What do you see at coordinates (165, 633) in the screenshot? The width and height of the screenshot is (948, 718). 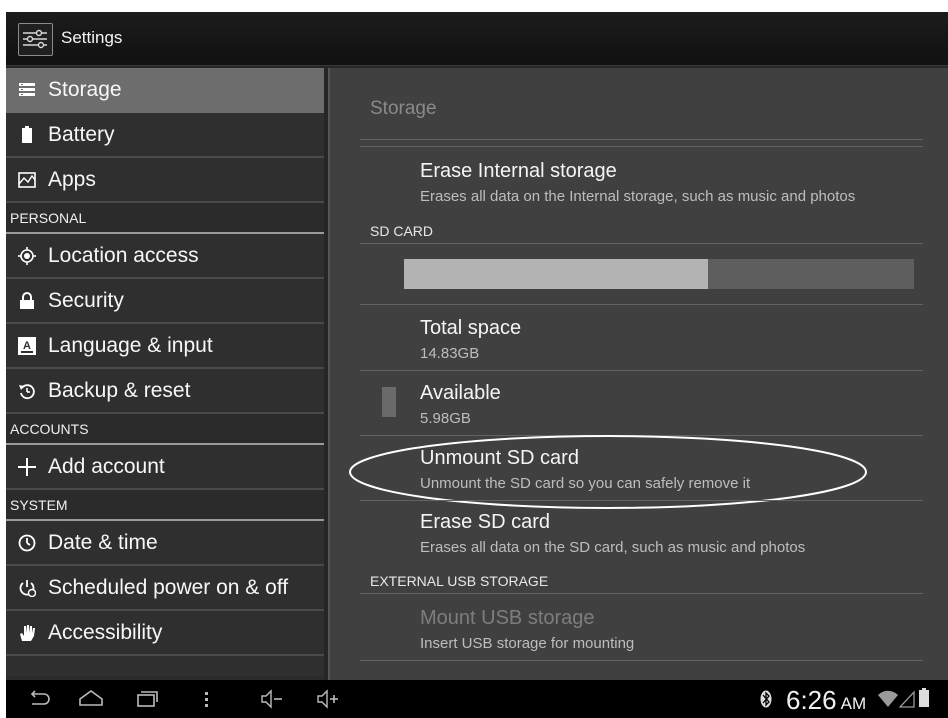 I see `menu-item-accessibility: Accessibility` at bounding box center [165, 633].